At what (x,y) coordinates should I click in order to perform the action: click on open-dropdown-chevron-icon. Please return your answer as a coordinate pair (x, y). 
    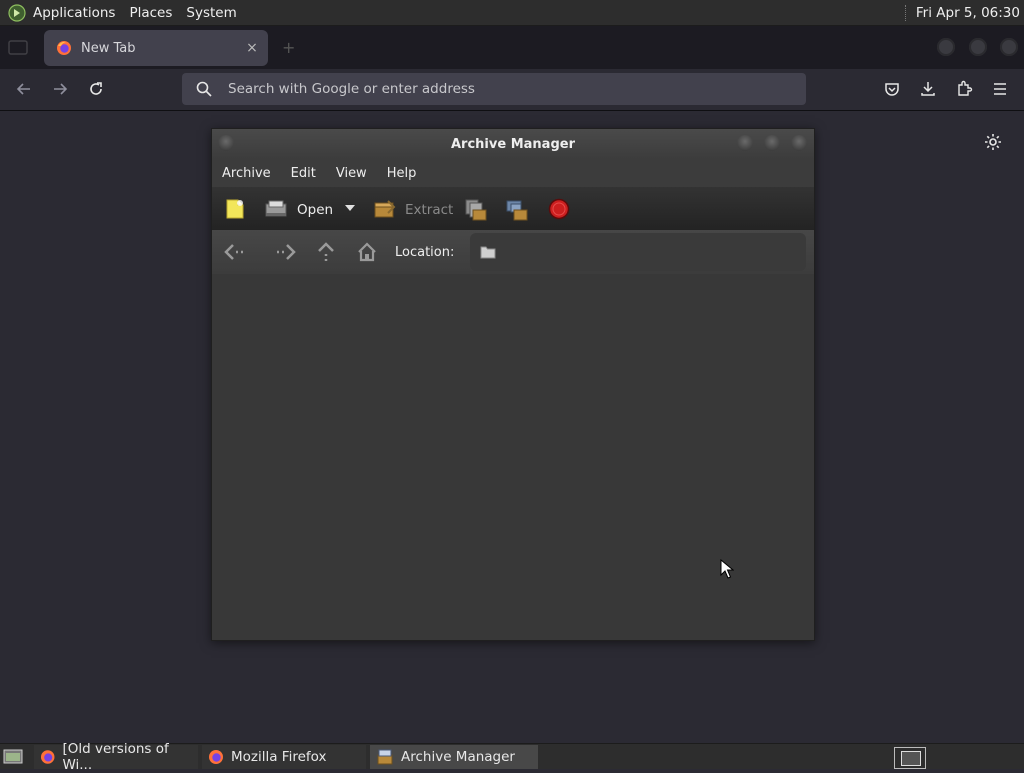
    Looking at the image, I should click on (350, 208).